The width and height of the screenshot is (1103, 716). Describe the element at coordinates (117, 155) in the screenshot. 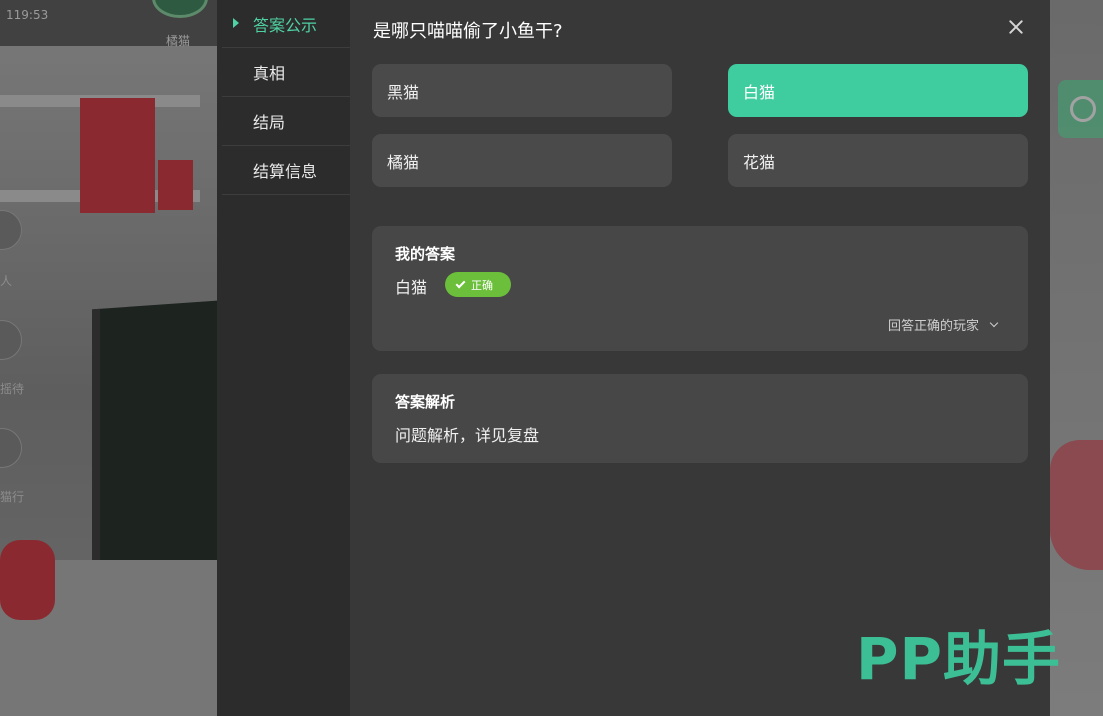

I see `red-cabinet` at that location.